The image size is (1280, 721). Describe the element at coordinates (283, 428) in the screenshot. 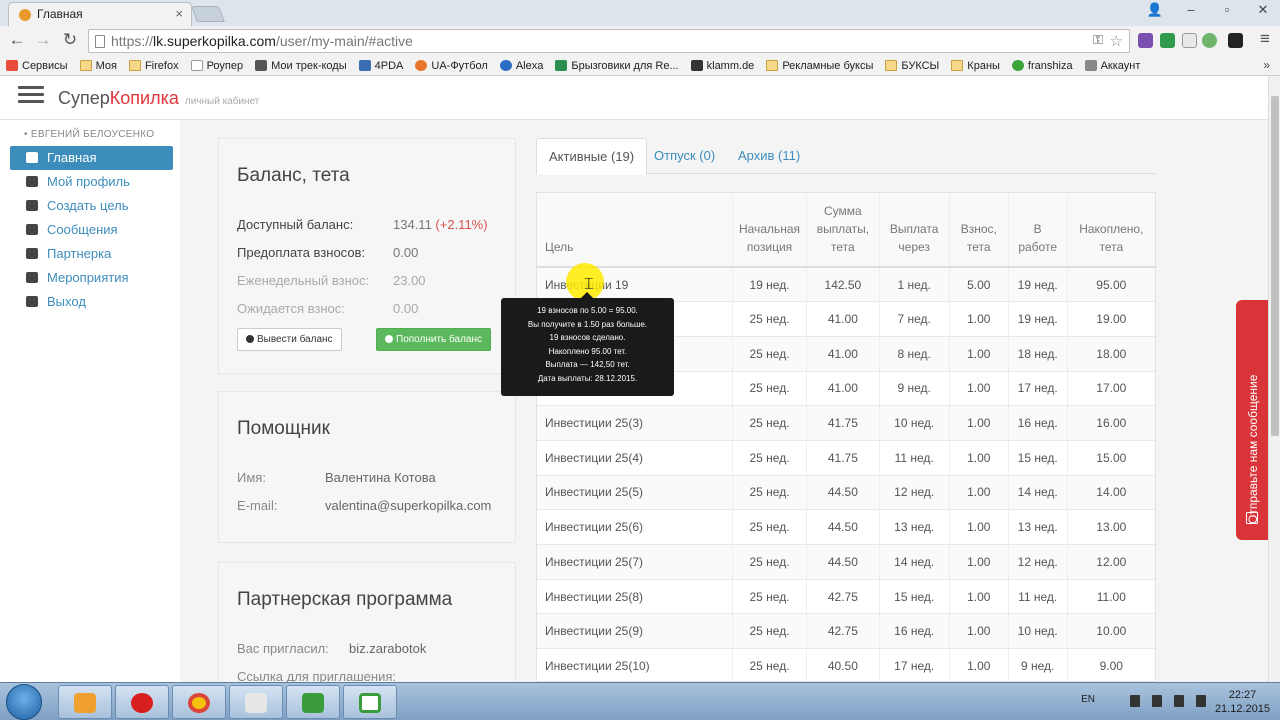

I see `helper-title: Помощник` at that location.